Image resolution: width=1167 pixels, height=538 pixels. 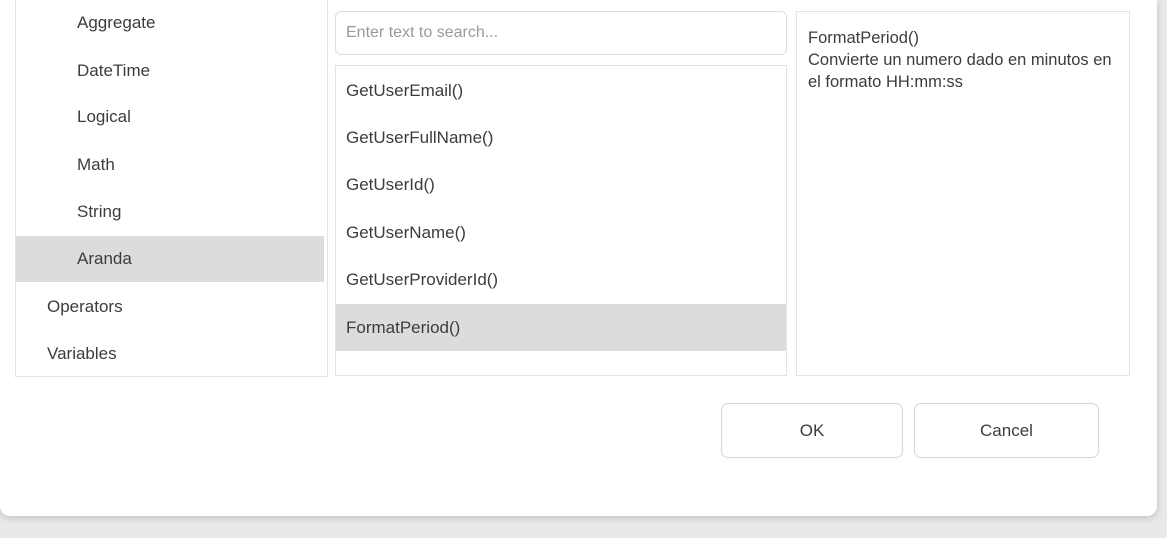 What do you see at coordinates (812, 430) in the screenshot?
I see `ok-button: OK` at bounding box center [812, 430].